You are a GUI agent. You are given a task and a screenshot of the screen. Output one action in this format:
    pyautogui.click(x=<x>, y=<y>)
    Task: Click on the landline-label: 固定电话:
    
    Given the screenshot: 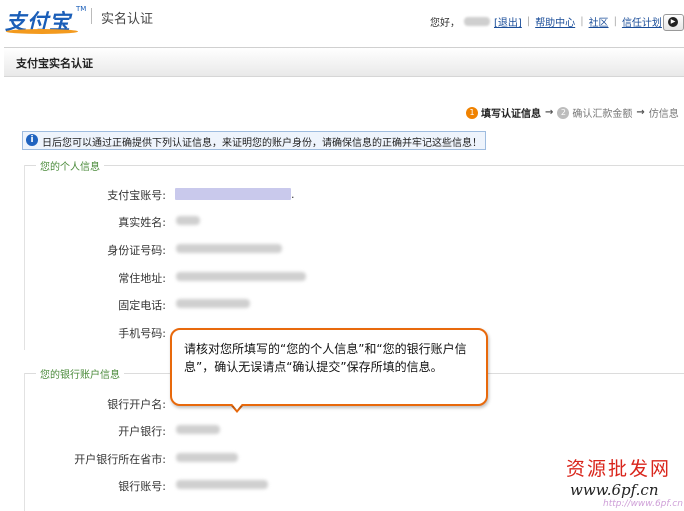 What is the action you would take?
    pyautogui.click(x=142, y=305)
    